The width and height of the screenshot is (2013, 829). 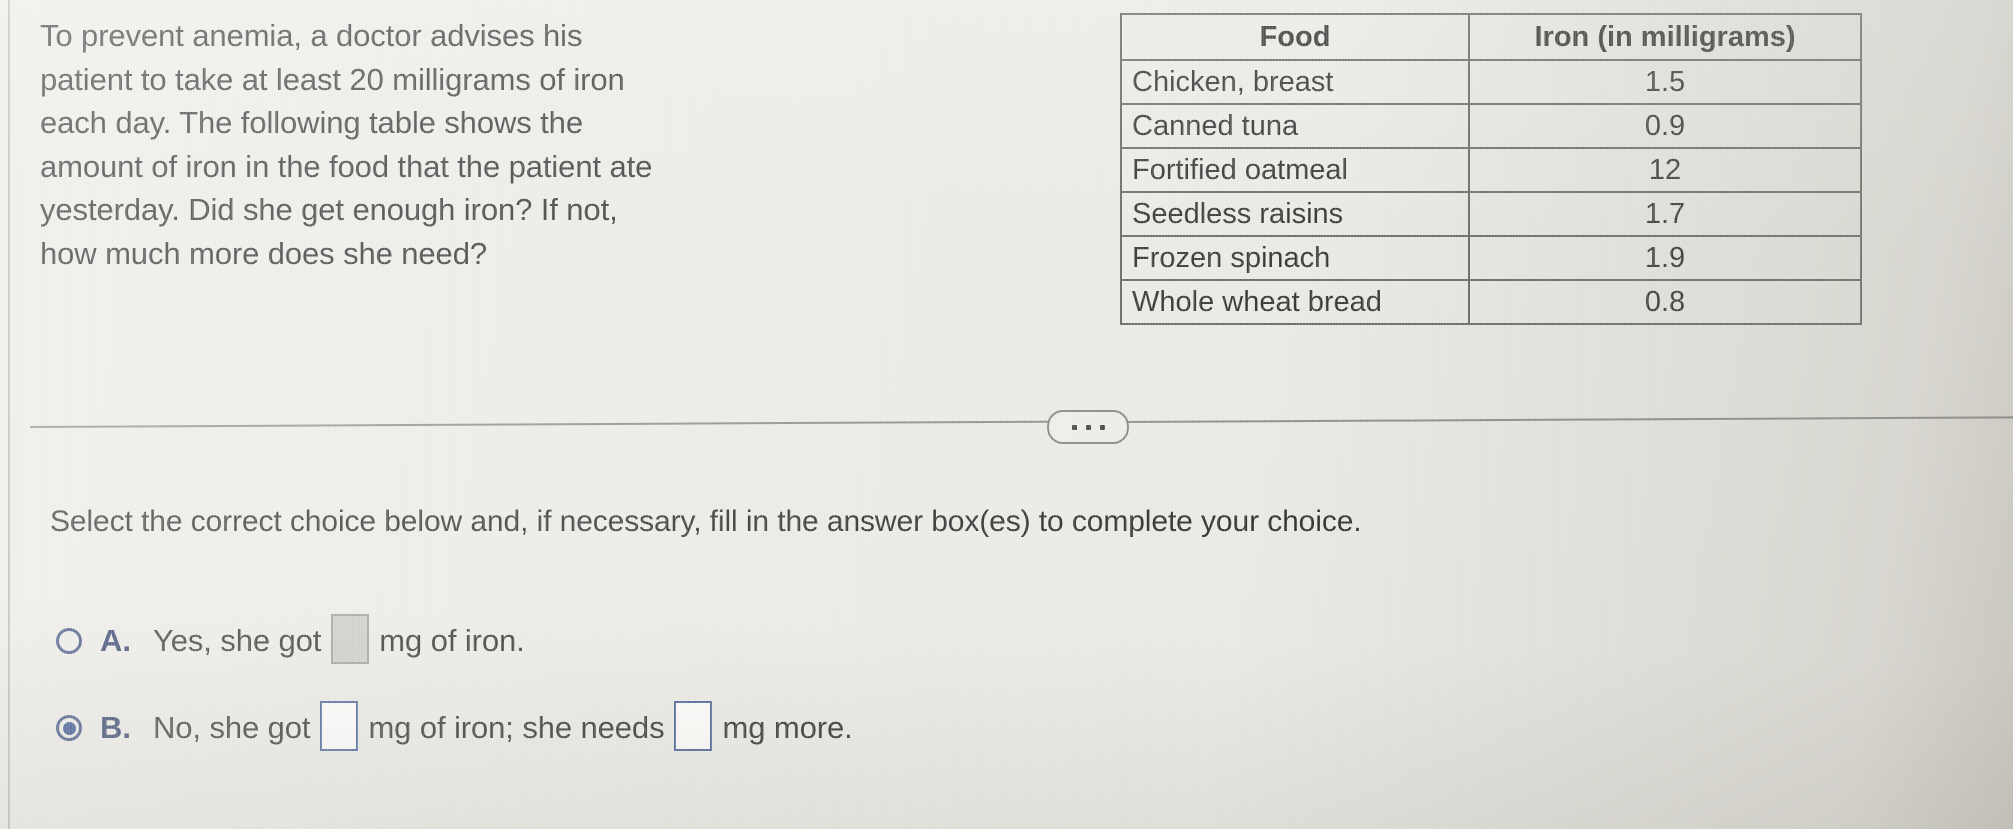 I want to click on table-cell-iron: 1.9, so click(x=1665, y=258).